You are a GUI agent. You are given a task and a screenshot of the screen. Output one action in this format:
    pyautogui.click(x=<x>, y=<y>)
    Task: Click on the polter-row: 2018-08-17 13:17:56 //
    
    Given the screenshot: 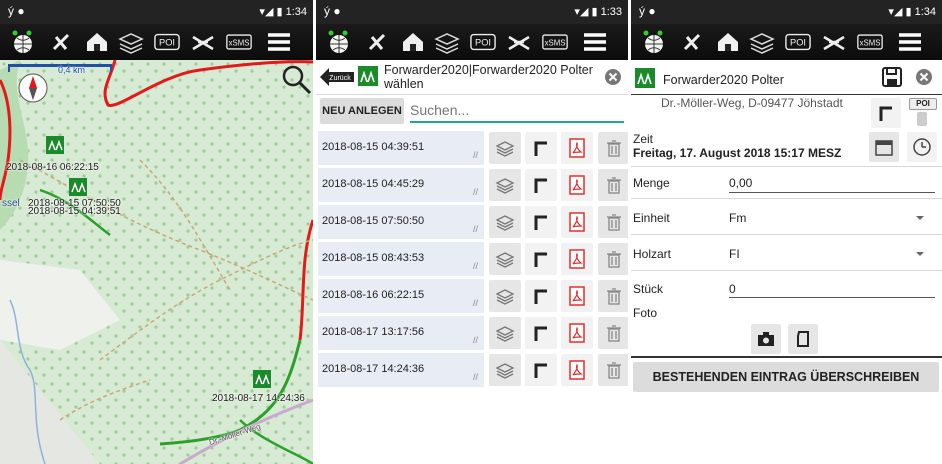 What is the action you would take?
    pyautogui.click(x=472, y=333)
    